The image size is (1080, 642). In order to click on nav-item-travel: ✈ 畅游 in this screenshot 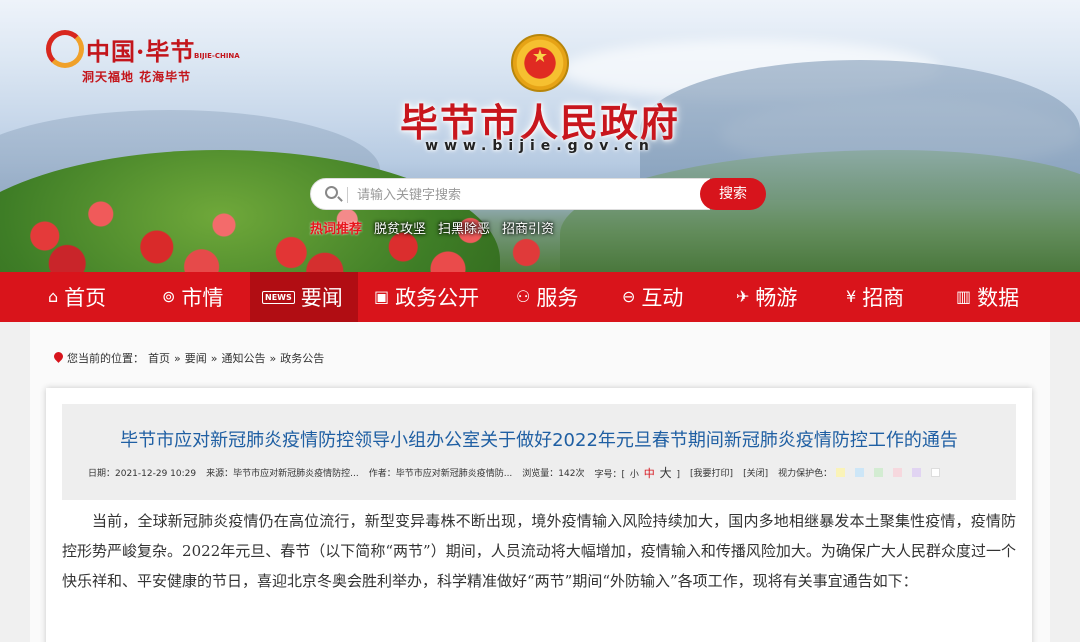, I will do `click(768, 297)`.